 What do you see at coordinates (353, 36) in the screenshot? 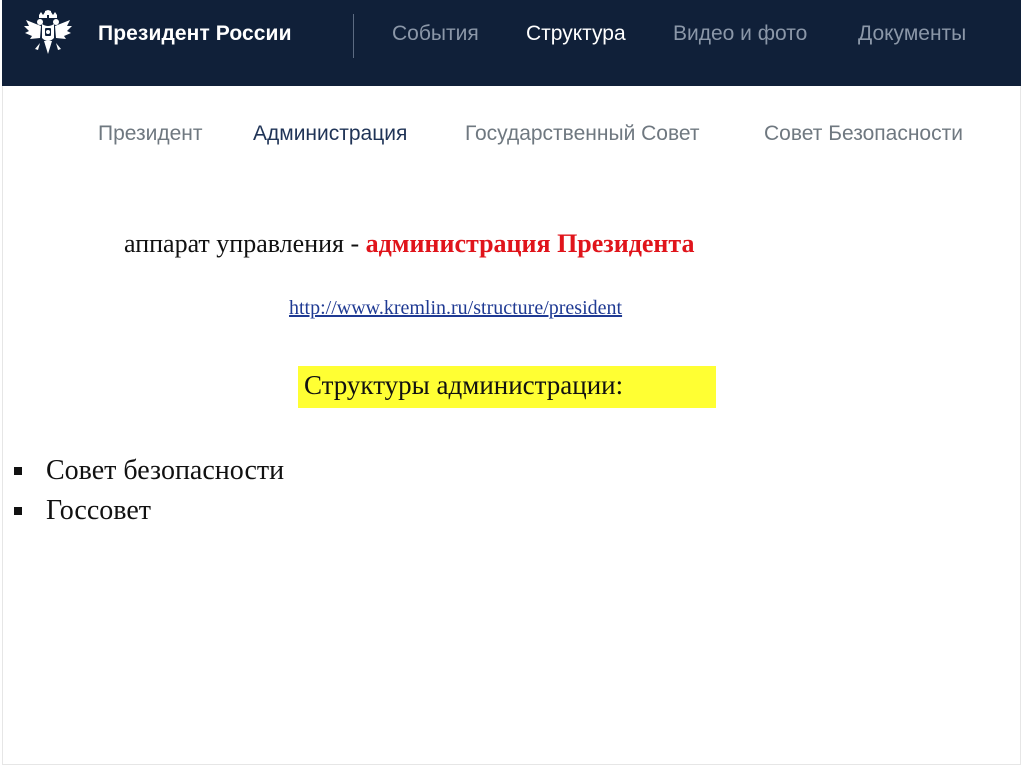
I see `header-divider` at bounding box center [353, 36].